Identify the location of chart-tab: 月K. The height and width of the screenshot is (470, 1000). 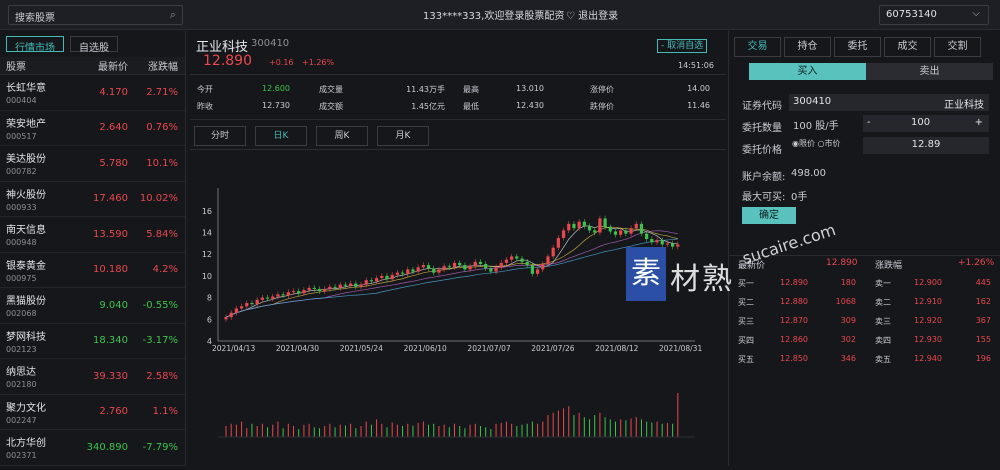
(403, 136).